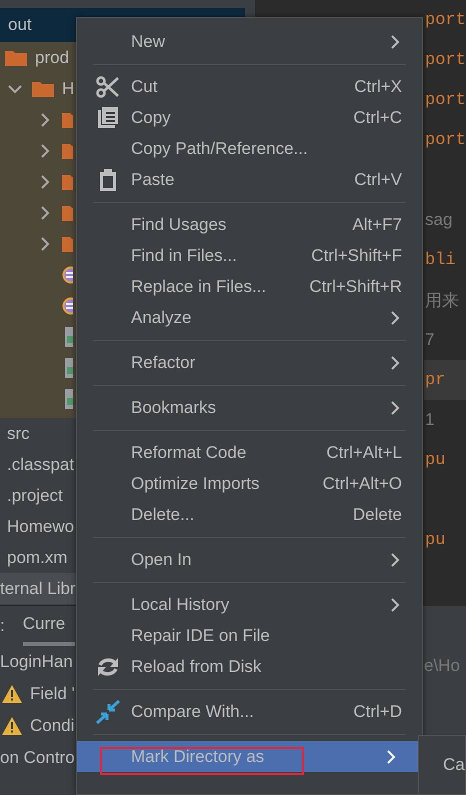 This screenshot has height=795, width=466. I want to click on menu-item: Refactor, so click(249, 362).